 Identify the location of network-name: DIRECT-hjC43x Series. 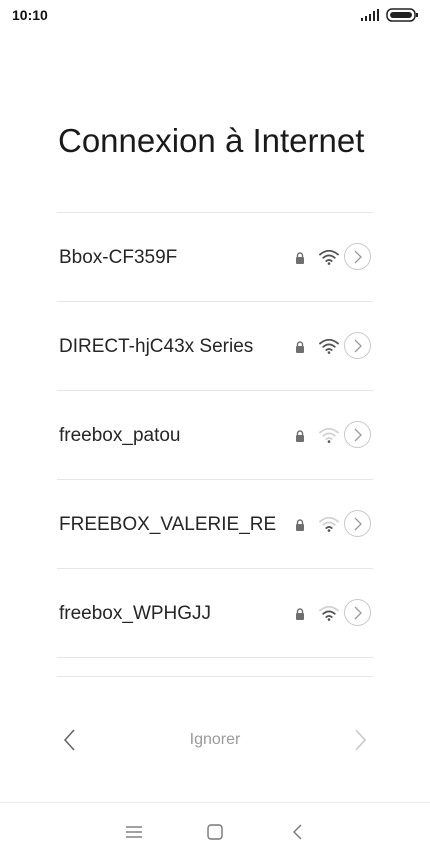
(156, 346).